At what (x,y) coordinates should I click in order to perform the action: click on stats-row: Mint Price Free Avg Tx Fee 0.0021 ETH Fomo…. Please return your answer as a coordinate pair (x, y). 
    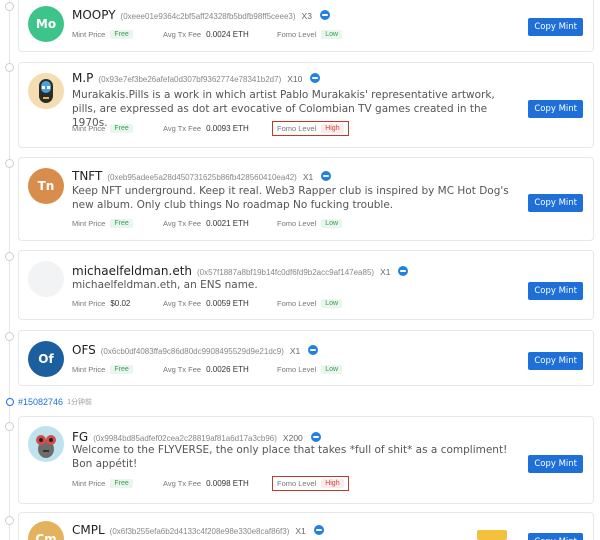
    Looking at the image, I should click on (207, 223).